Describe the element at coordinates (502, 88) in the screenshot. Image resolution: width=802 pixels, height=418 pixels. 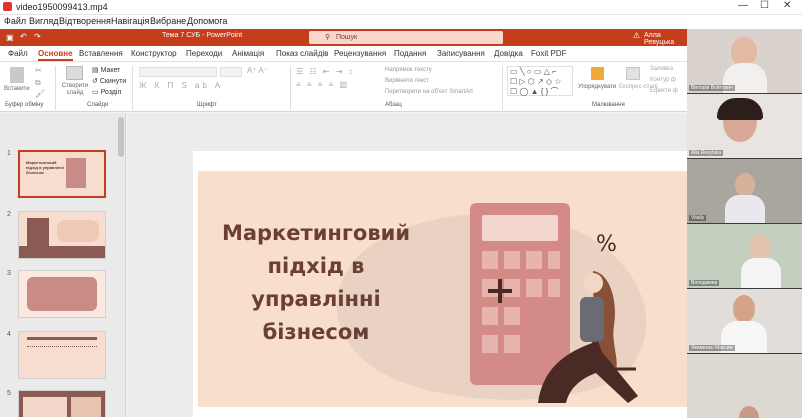
I see `ribbon-separator` at that location.